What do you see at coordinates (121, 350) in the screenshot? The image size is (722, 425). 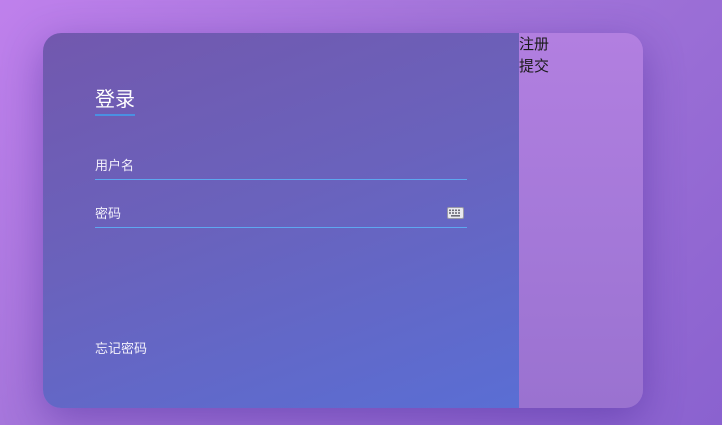 I see `forgot-password-link: 忘记密码` at bounding box center [121, 350].